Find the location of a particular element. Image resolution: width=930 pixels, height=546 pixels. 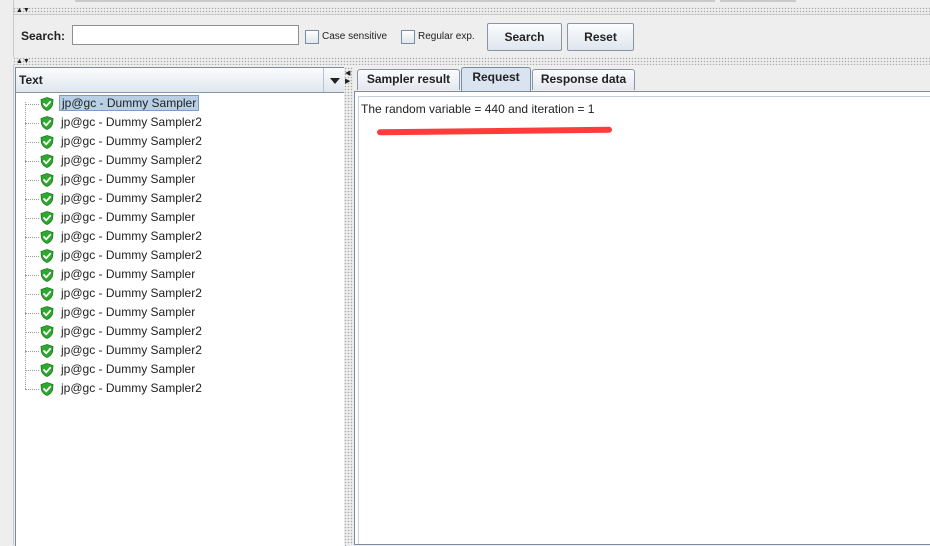

chevron-down-icon is located at coordinates (334, 80).